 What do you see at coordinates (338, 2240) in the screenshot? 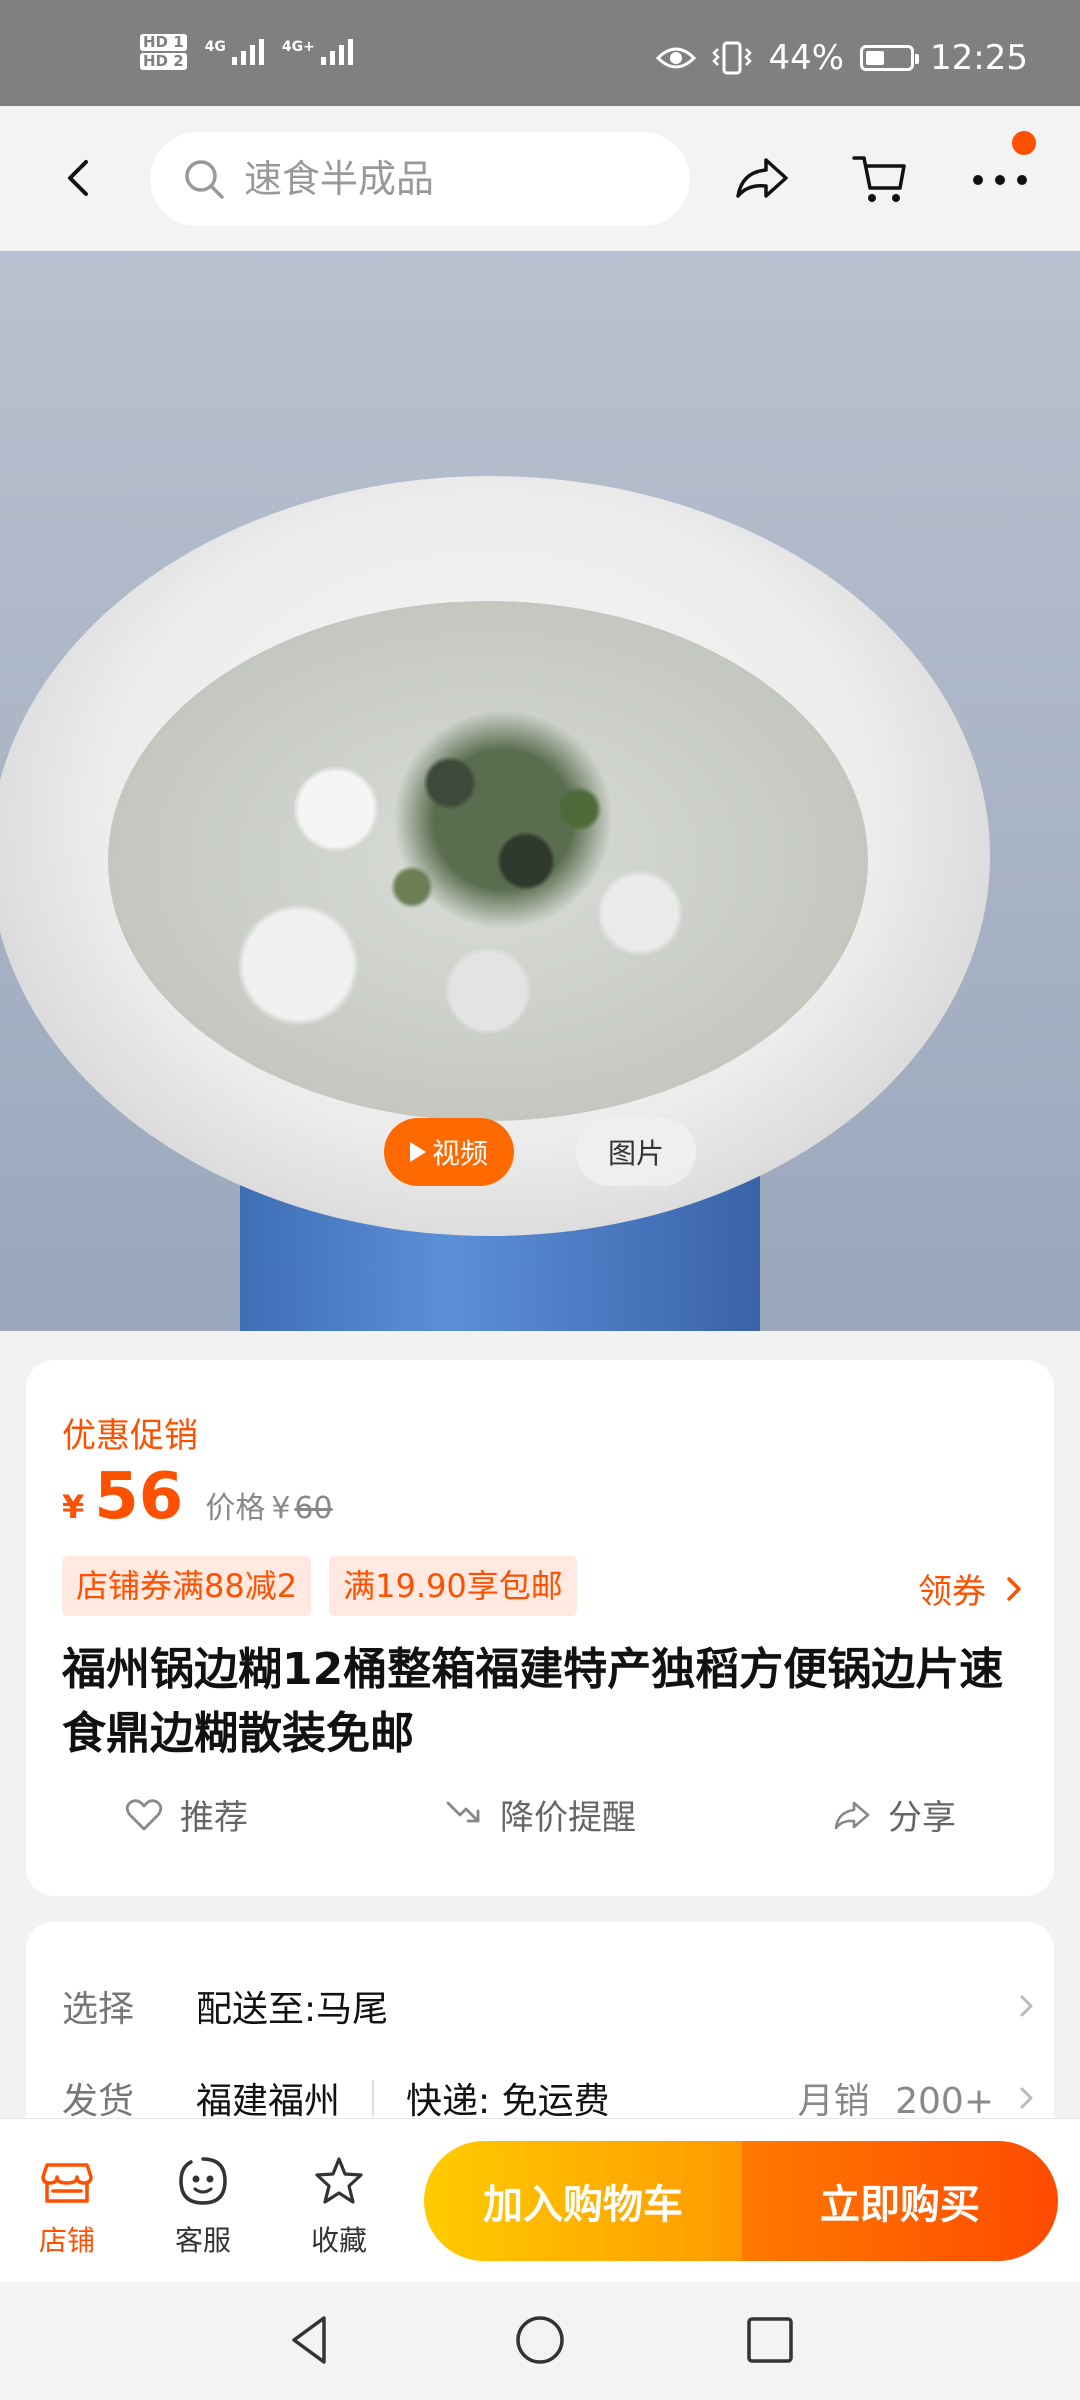
I see `favorite-label: 收藏` at bounding box center [338, 2240].